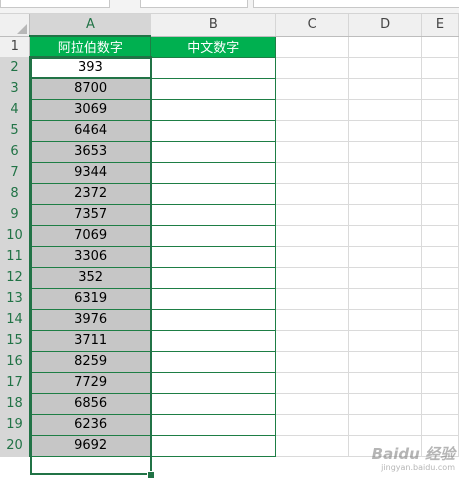 The height and width of the screenshot is (480, 459). Describe the element at coordinates (90, 194) in the screenshot. I see `cell-a: 2372` at that location.